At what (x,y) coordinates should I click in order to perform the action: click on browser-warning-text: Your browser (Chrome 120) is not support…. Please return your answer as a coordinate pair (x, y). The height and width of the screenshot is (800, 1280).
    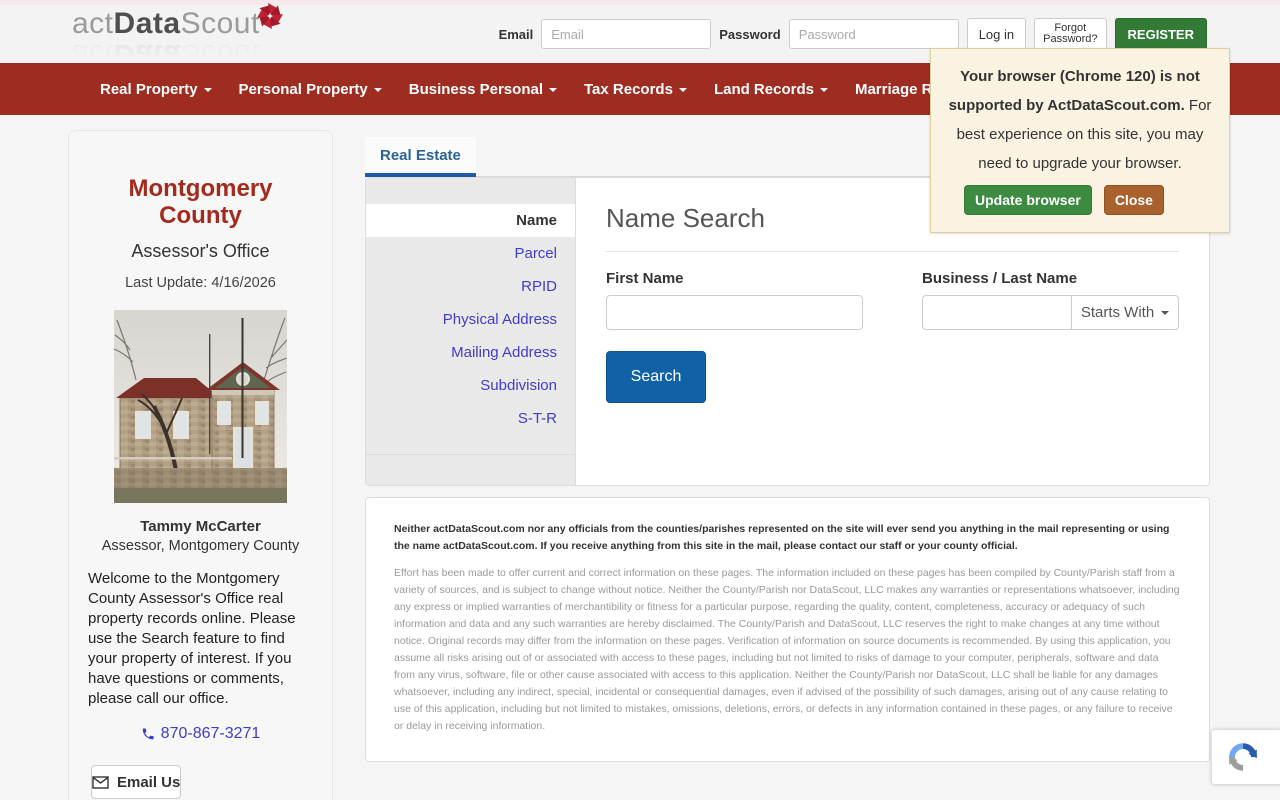
    Looking at the image, I should click on (1080, 120).